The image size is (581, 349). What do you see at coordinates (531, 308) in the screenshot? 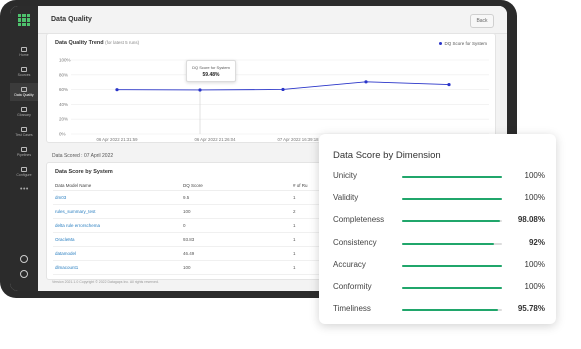
I see `dimension-value: 95.78%` at bounding box center [531, 308].